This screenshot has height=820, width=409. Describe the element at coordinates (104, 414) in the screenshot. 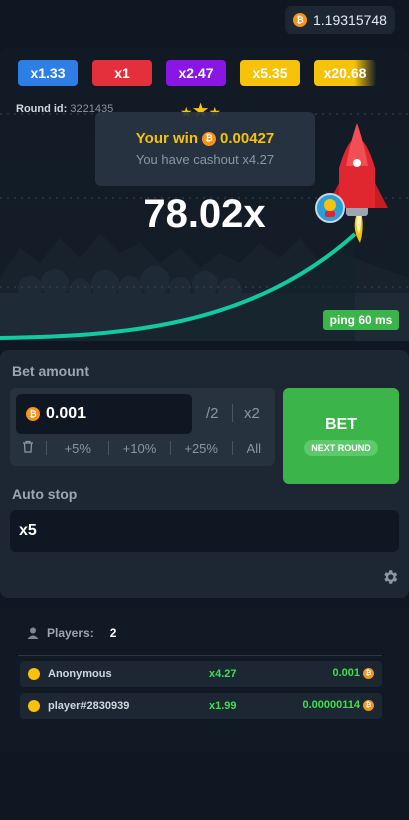

I see `bet-amount-input: ₿ 0.001` at that location.